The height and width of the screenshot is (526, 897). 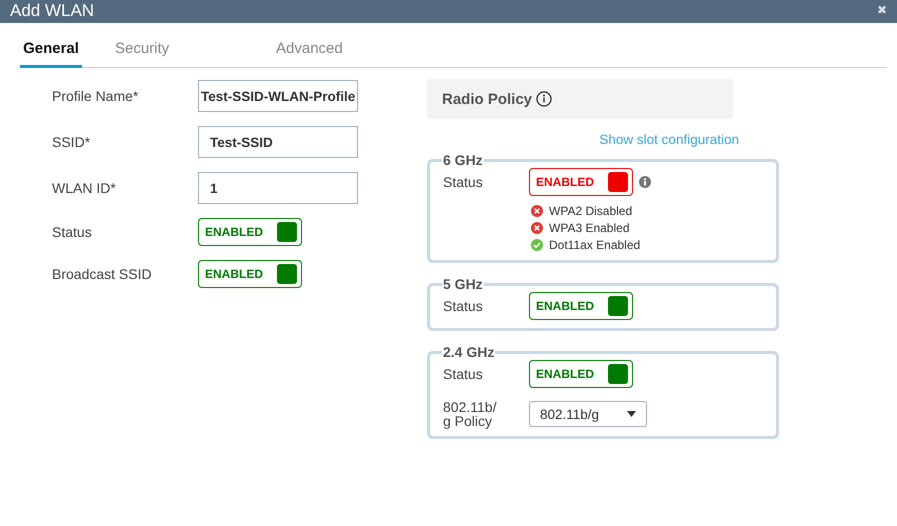 What do you see at coordinates (470, 414) in the screenshot?
I see `field-label: 802.11b/ g Policy` at bounding box center [470, 414].